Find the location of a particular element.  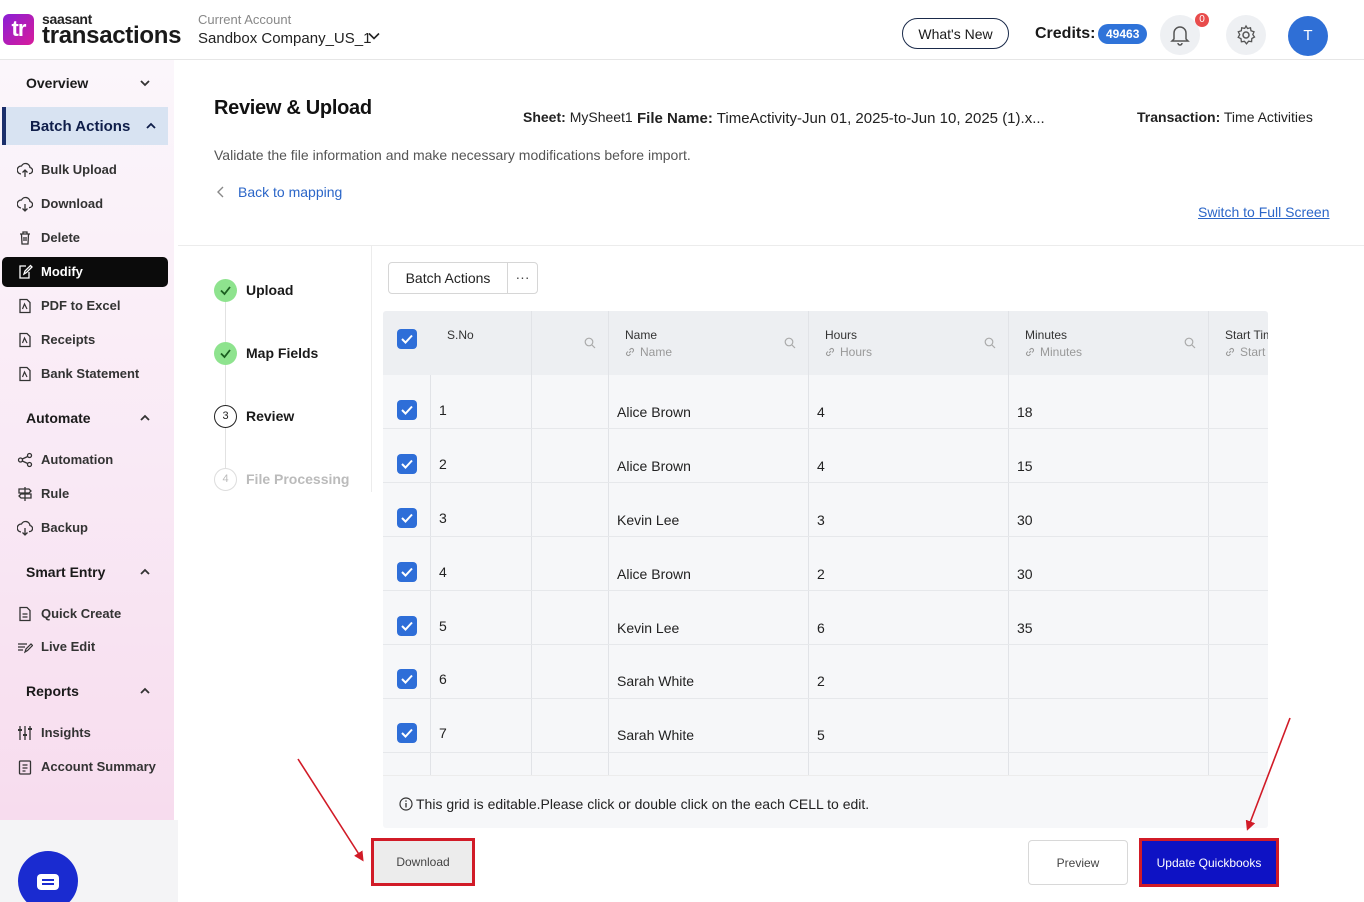

sidebar-section-smart-entry: Smart Entry is located at coordinates (84, 572).